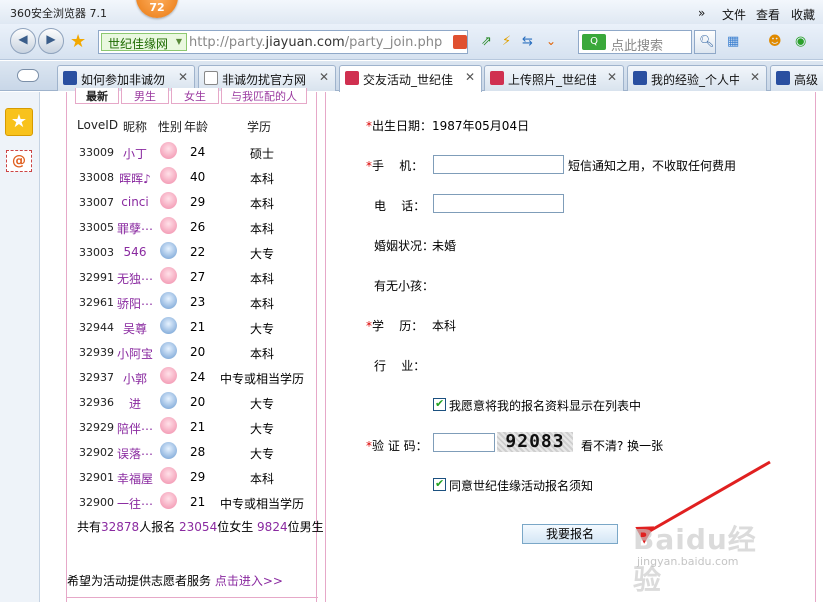  Describe the element at coordinates (192, 476) in the screenshot. I see `table-row: 32901 幸福屋 29 本科` at that location.